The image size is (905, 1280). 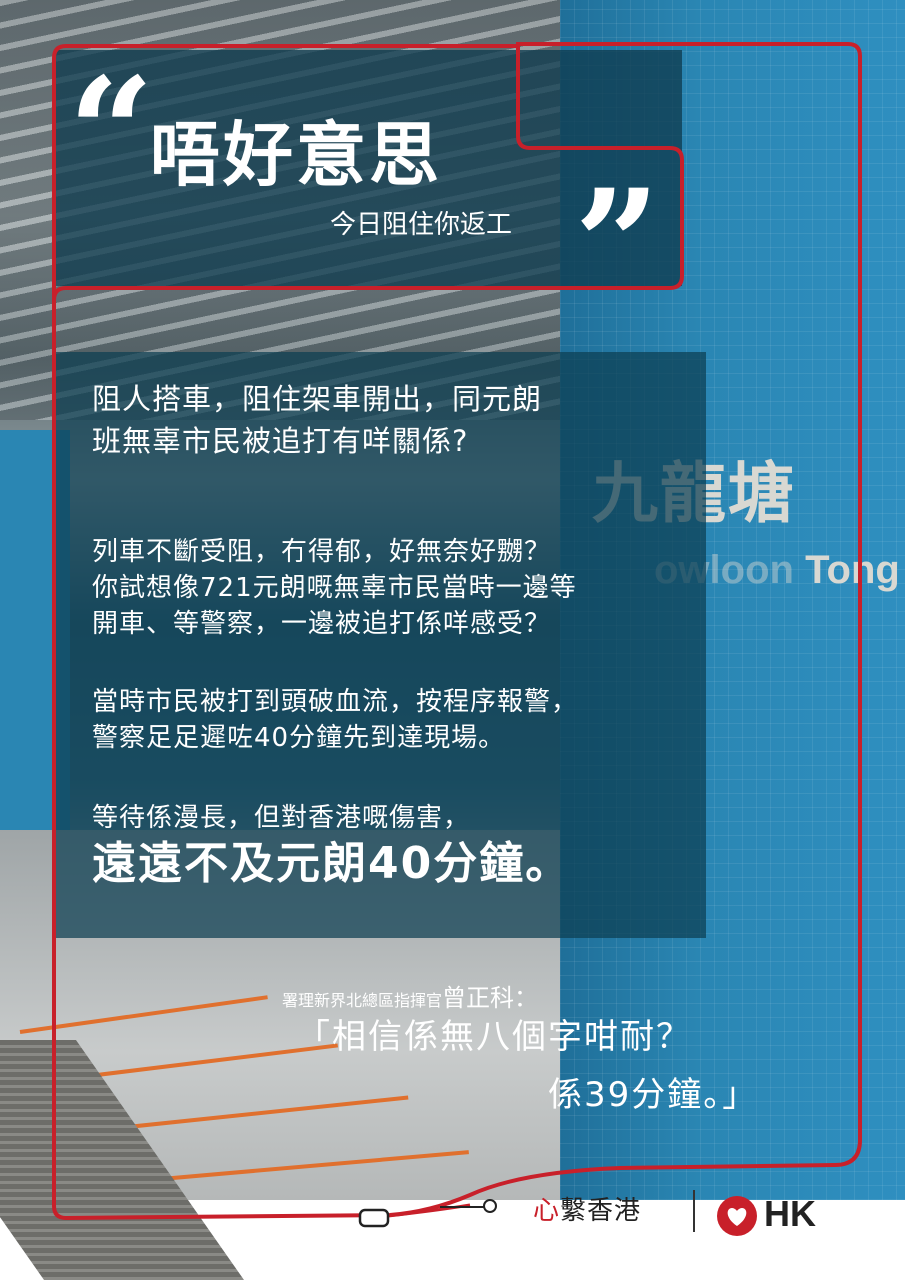 What do you see at coordinates (427, 1213) in the screenshot?
I see `train-route-icon` at bounding box center [427, 1213].